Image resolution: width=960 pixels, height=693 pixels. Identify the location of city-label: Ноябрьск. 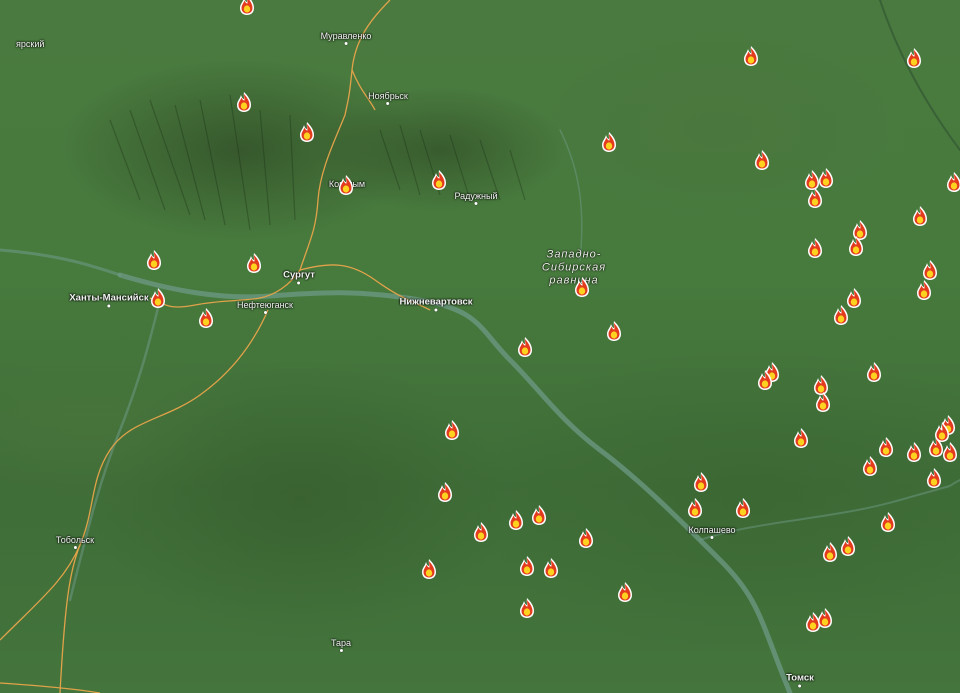
(388, 98).